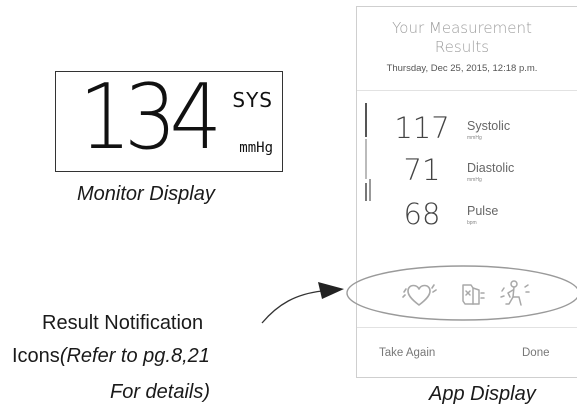 This screenshot has width=577, height=412. I want to click on notification-reference: (Refer to pg.8,21, so click(134, 356).